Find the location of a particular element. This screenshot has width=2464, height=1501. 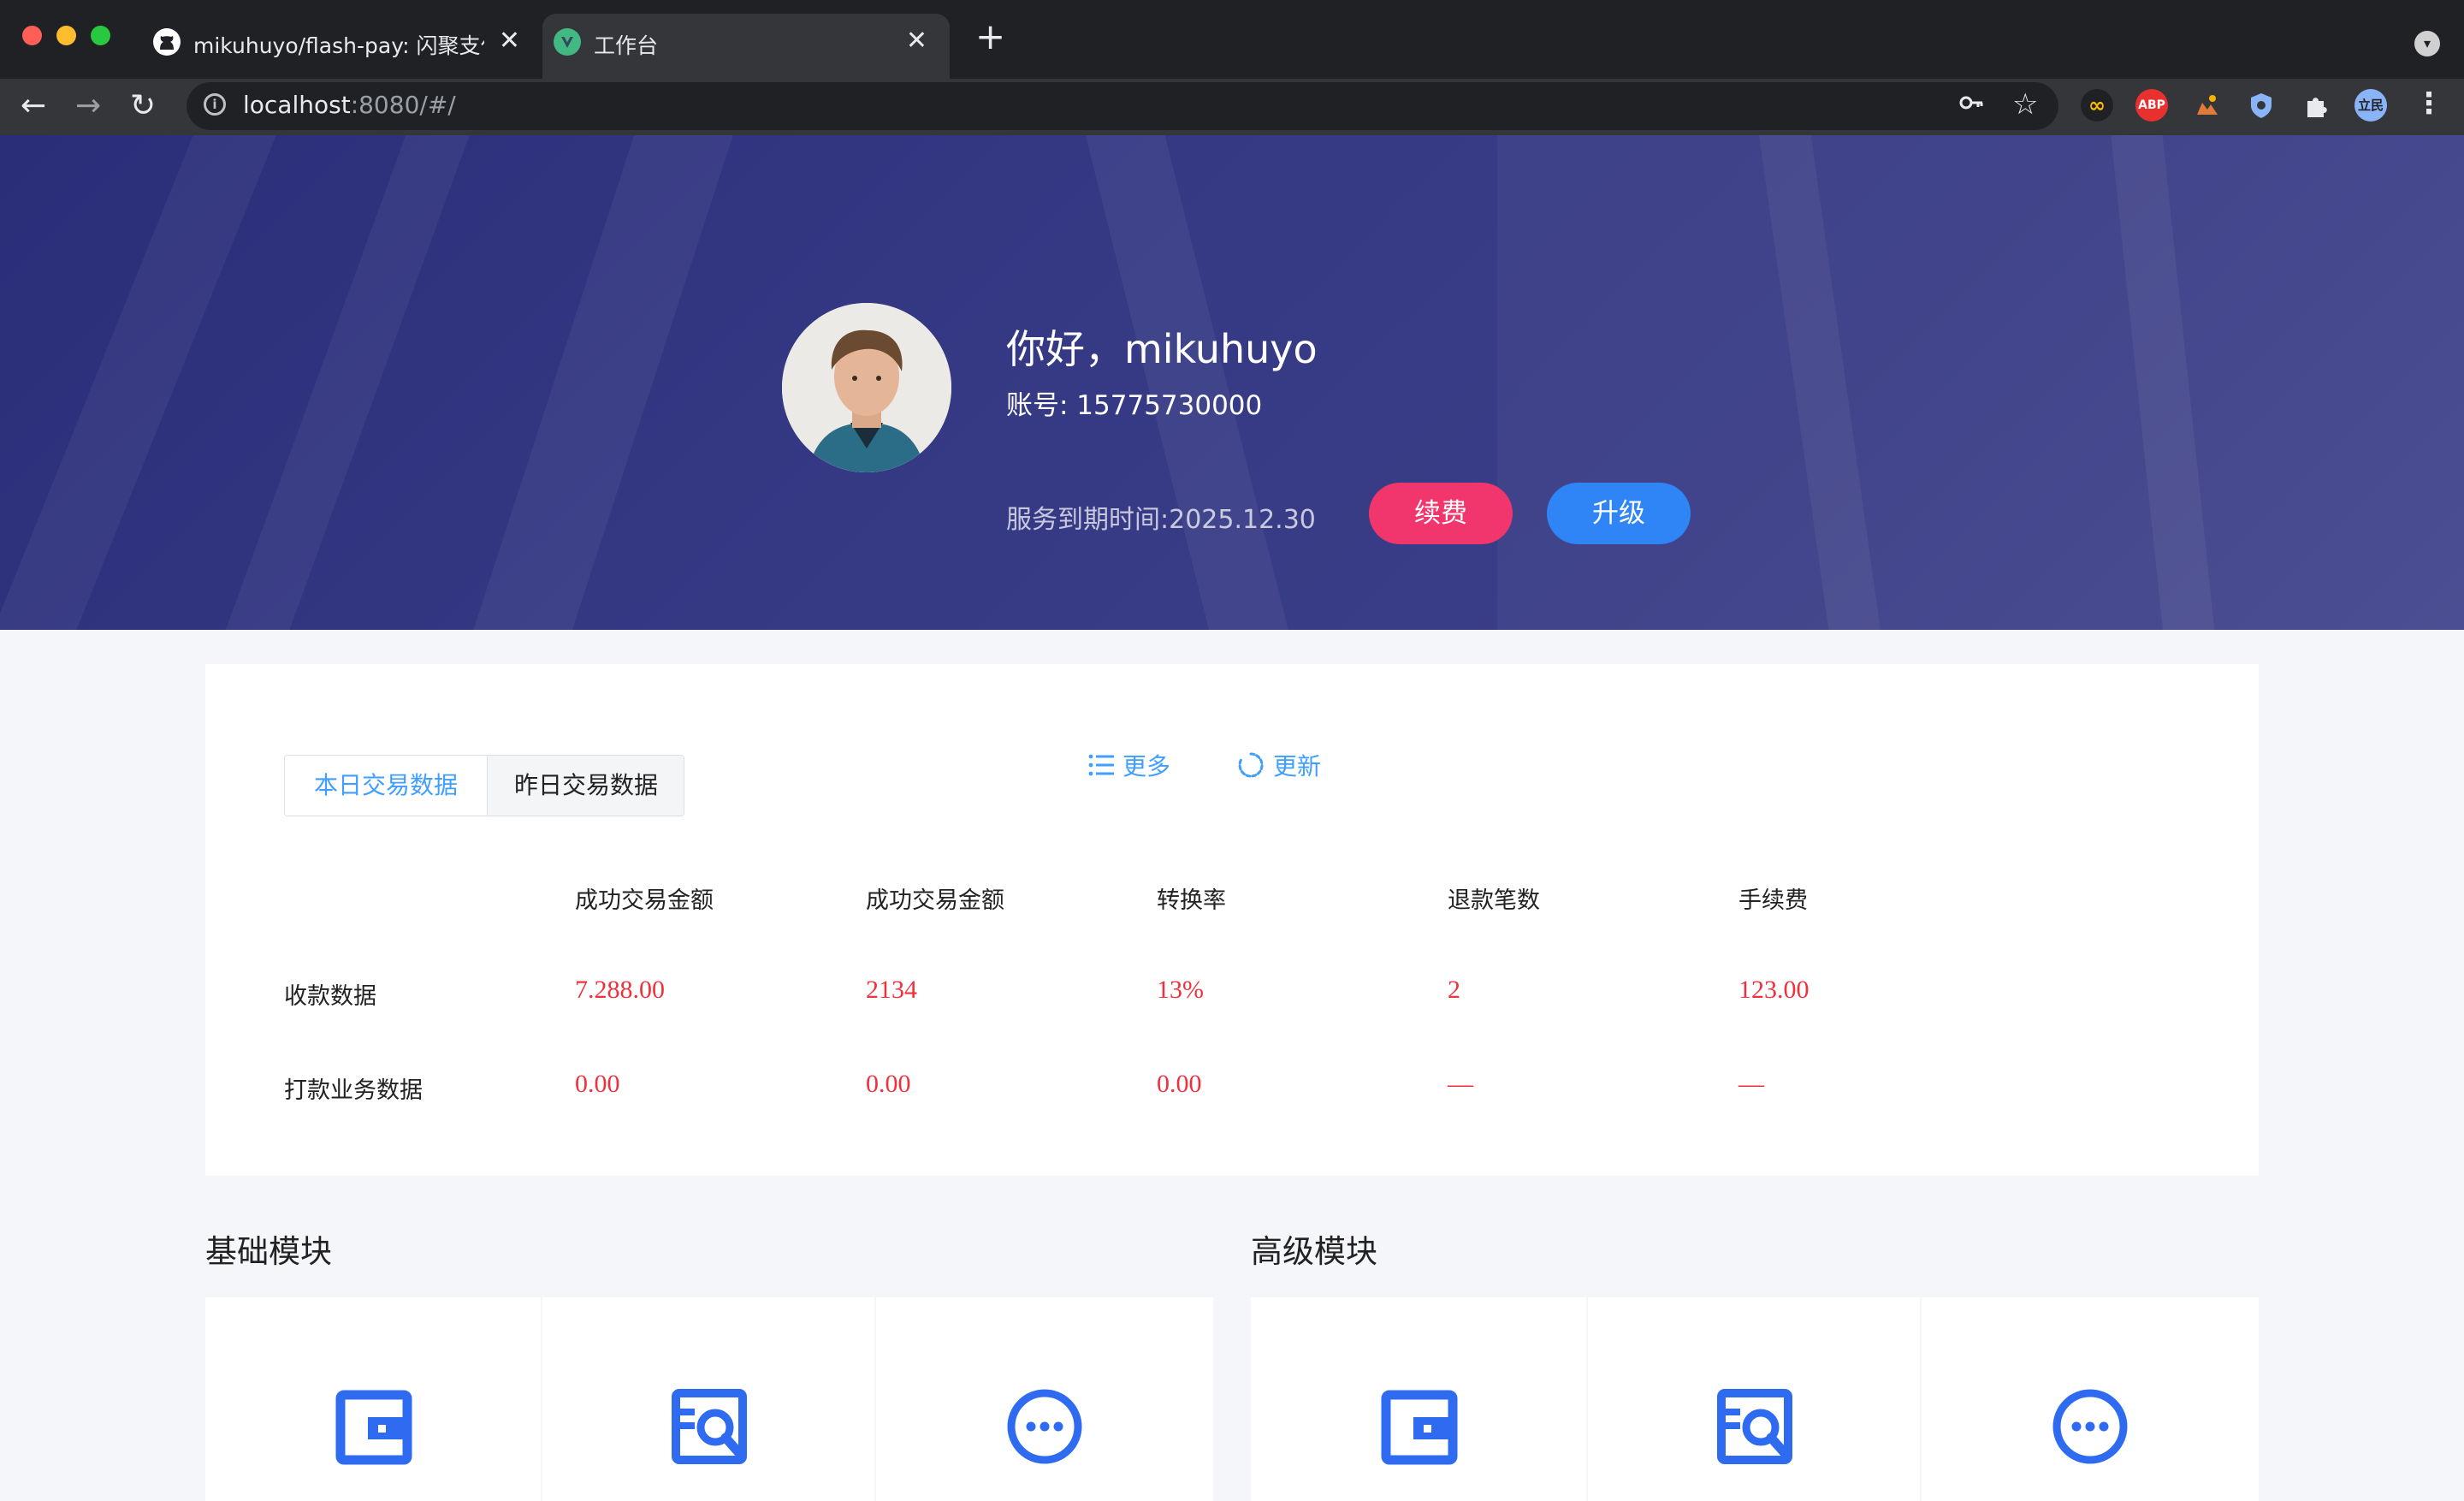

date-tab-group: 本日交易数据 昨日交易数据 is located at coordinates (484, 785).